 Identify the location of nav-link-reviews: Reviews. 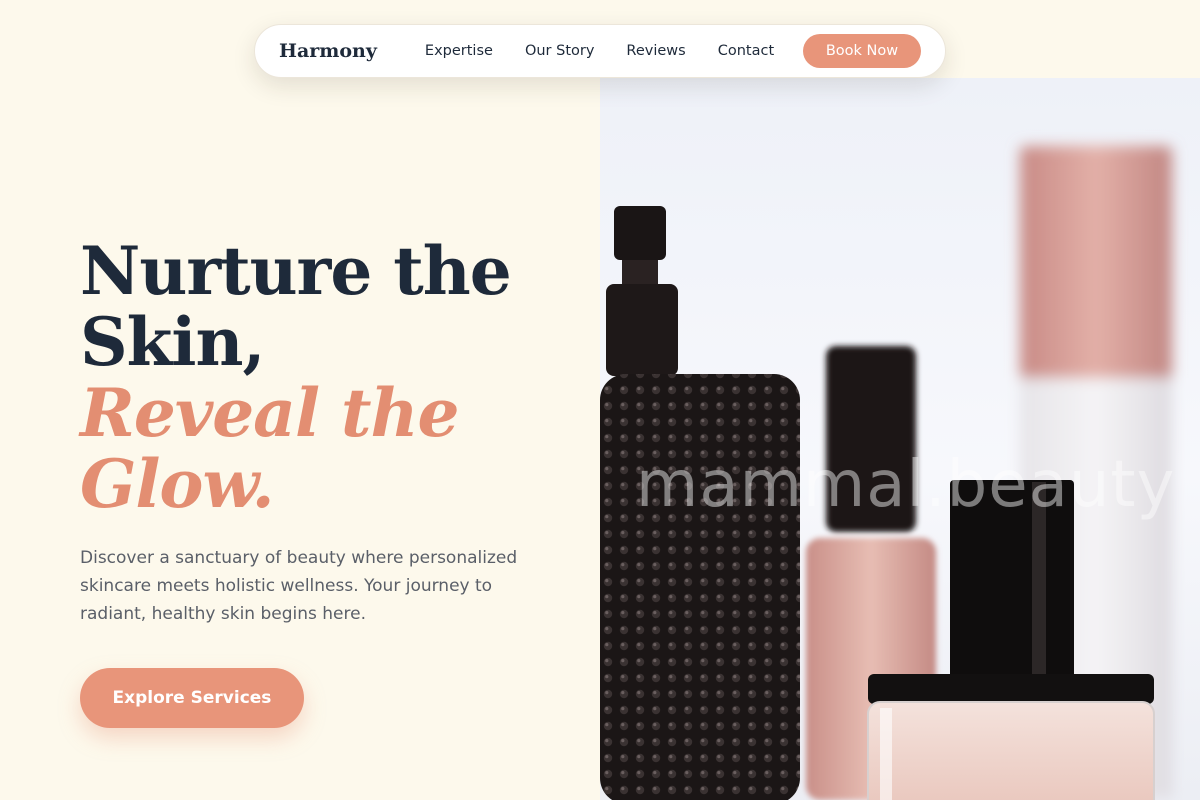
(655, 51).